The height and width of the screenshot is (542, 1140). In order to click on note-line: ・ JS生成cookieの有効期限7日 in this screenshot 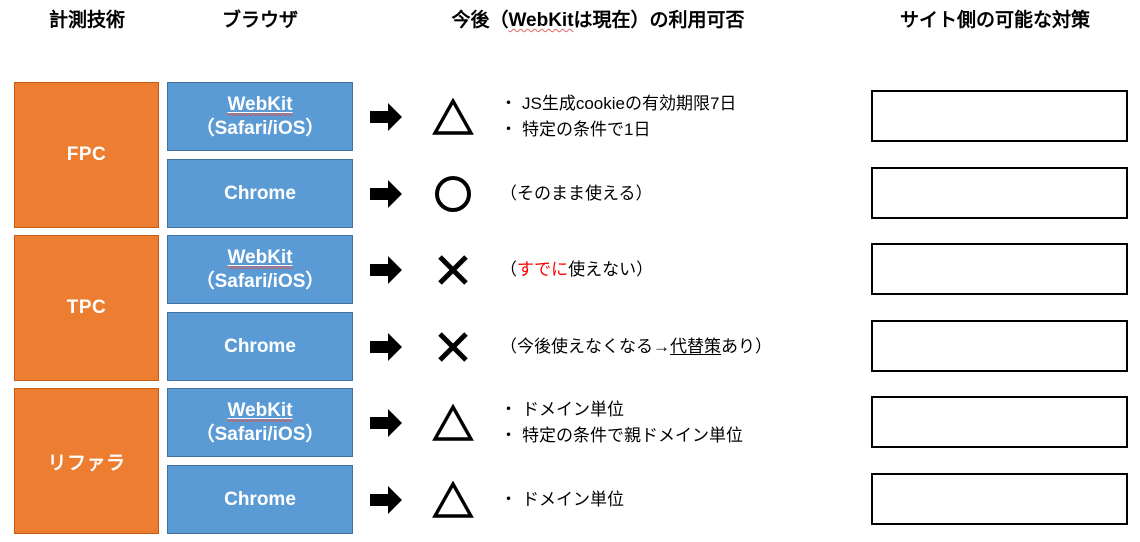, I will do `click(677, 104)`.